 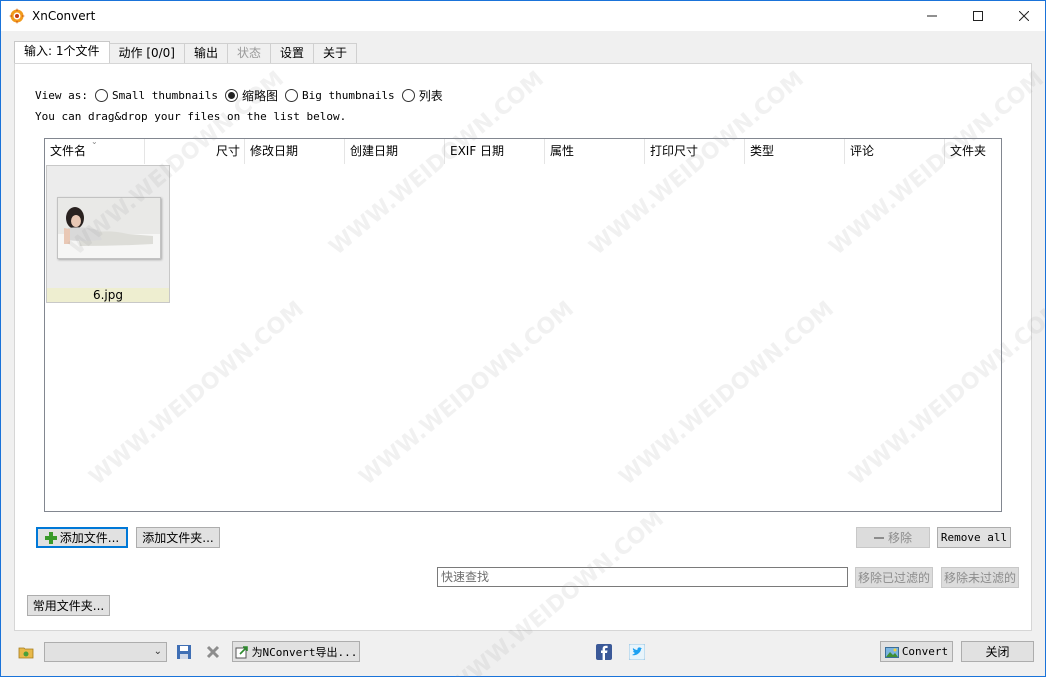 I want to click on maximize-button, so click(x=978, y=16).